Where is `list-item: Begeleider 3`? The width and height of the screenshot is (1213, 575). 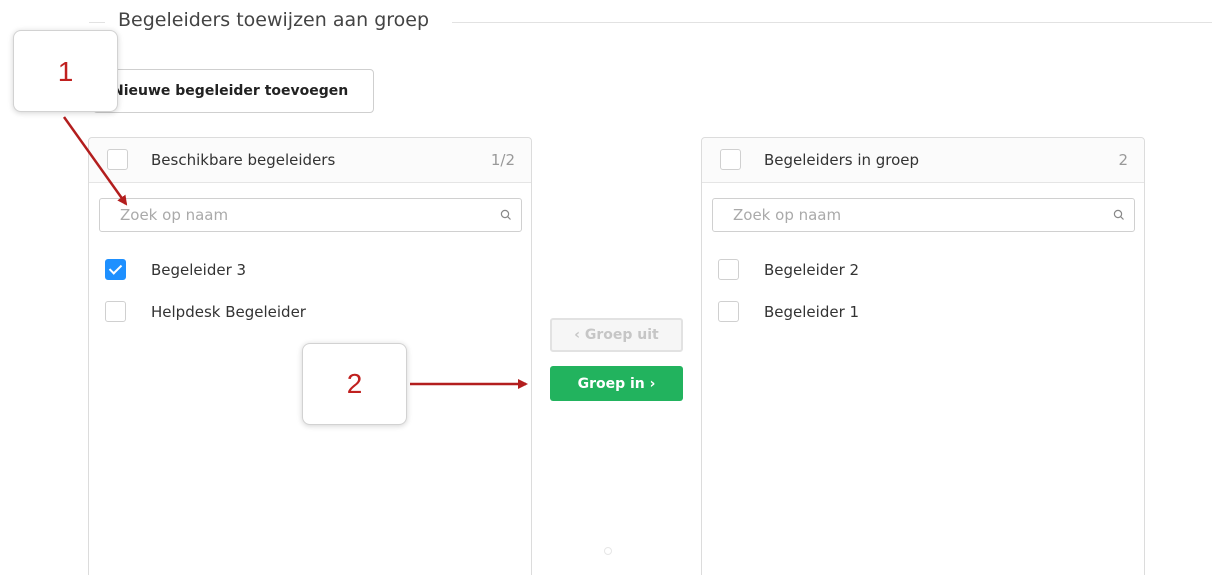
list-item: Begeleider 3 is located at coordinates (305, 271).